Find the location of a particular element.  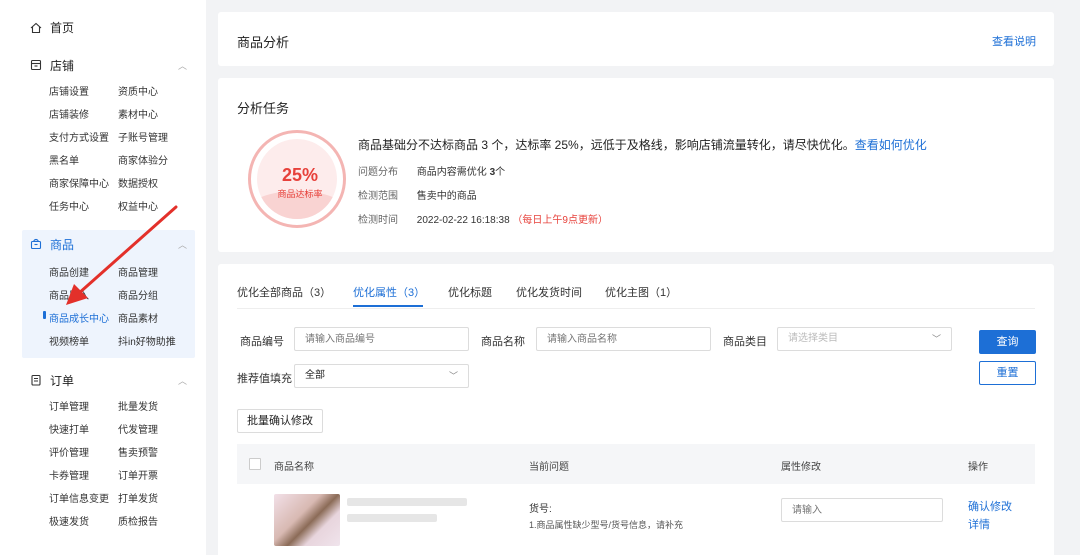

sidebar-item-store-decoration: 店铺装修 is located at coordinates (69, 113).